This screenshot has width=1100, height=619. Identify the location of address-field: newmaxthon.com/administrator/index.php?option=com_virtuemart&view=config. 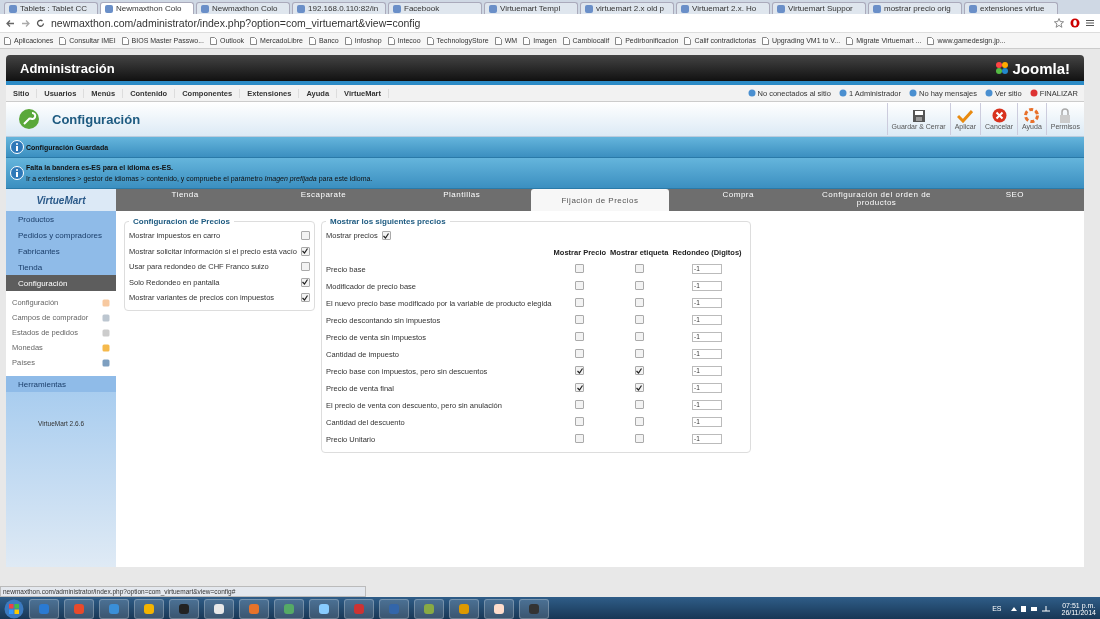
(549, 23).